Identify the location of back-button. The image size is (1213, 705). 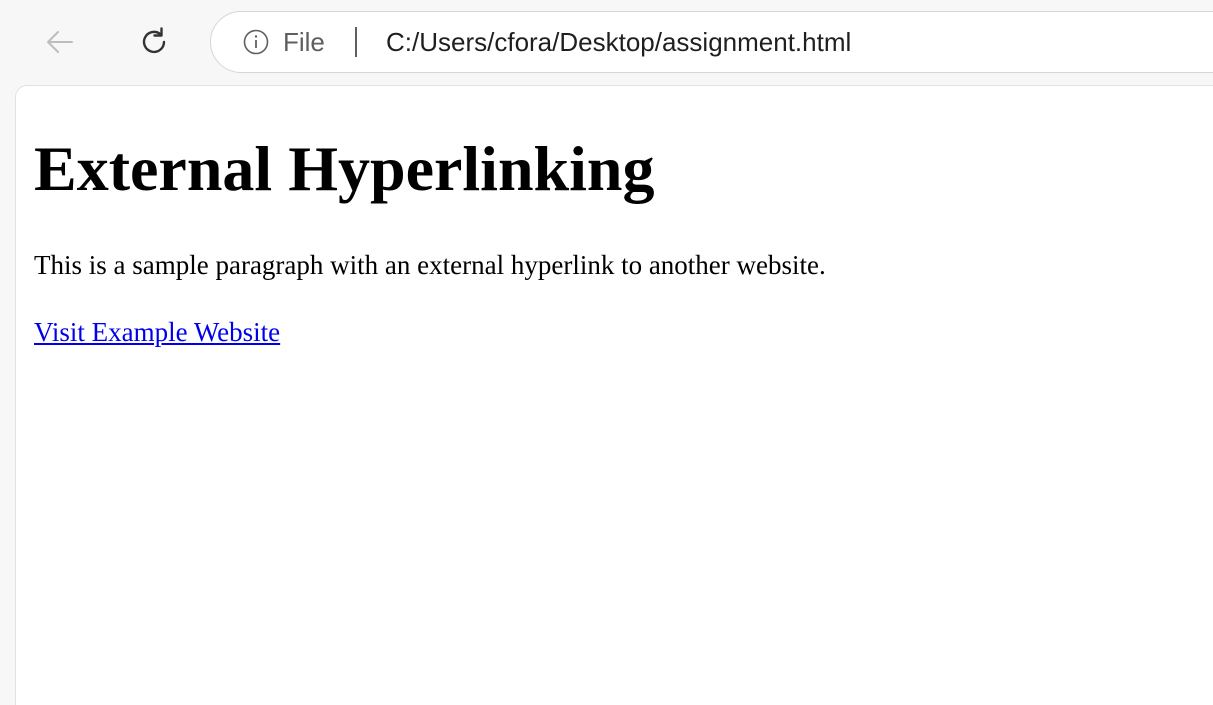
(60, 42).